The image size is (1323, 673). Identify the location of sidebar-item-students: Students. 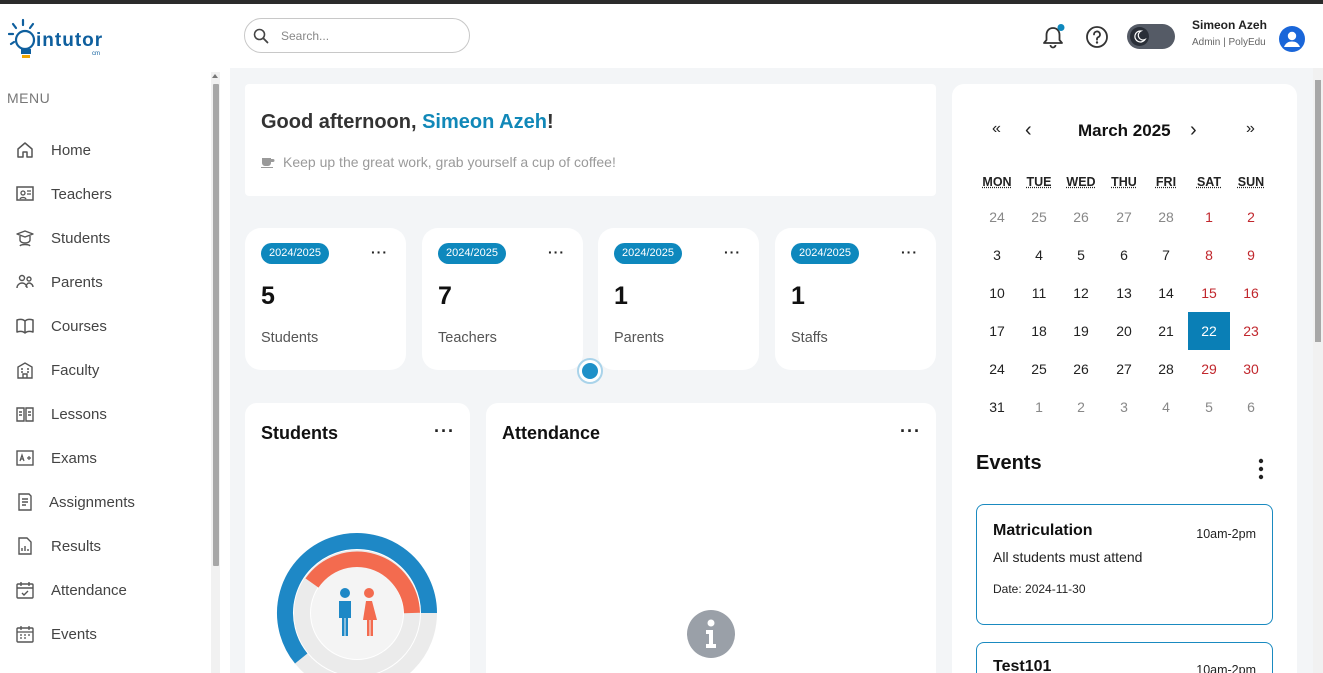
(110, 238).